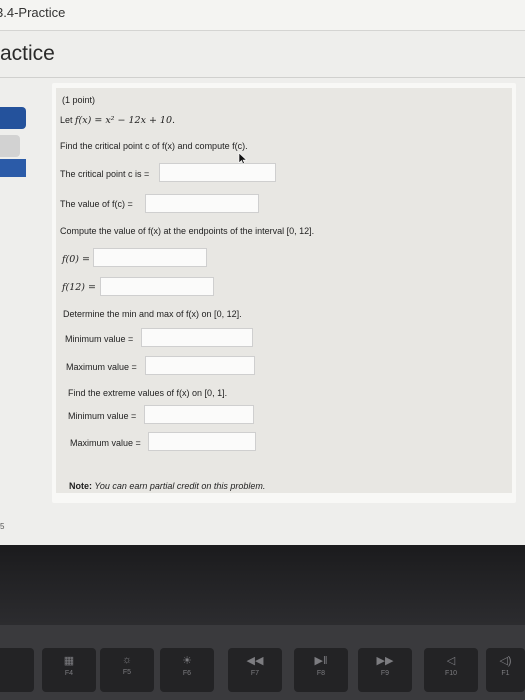  What do you see at coordinates (96, 204) in the screenshot?
I see `fc-value-label: The value of f(c) =` at bounding box center [96, 204].